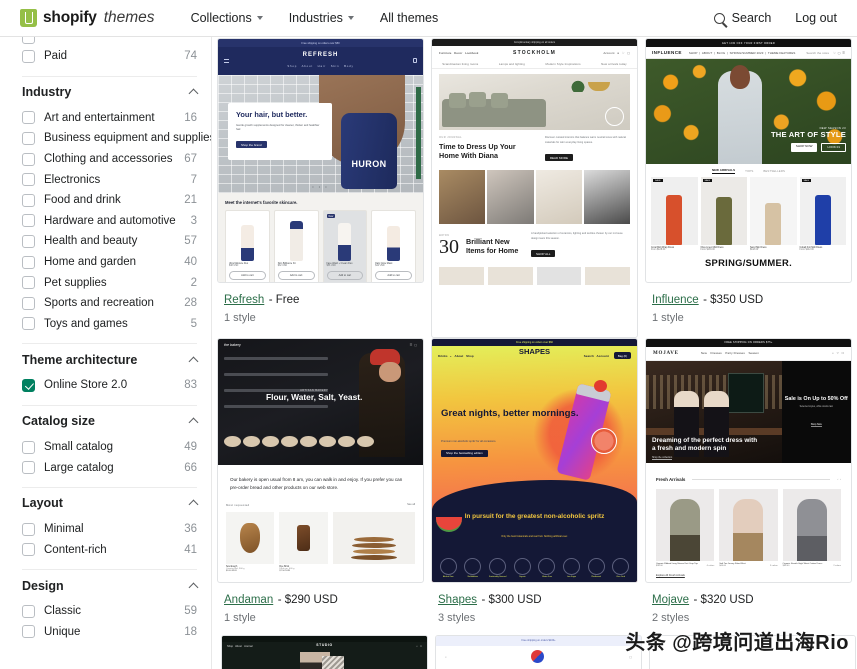 Image resolution: width=857 pixels, height=669 pixels. Describe the element at coordinates (109, 200) in the screenshot. I see `filter-row-food-and-drink: Food and drink 21` at that location.